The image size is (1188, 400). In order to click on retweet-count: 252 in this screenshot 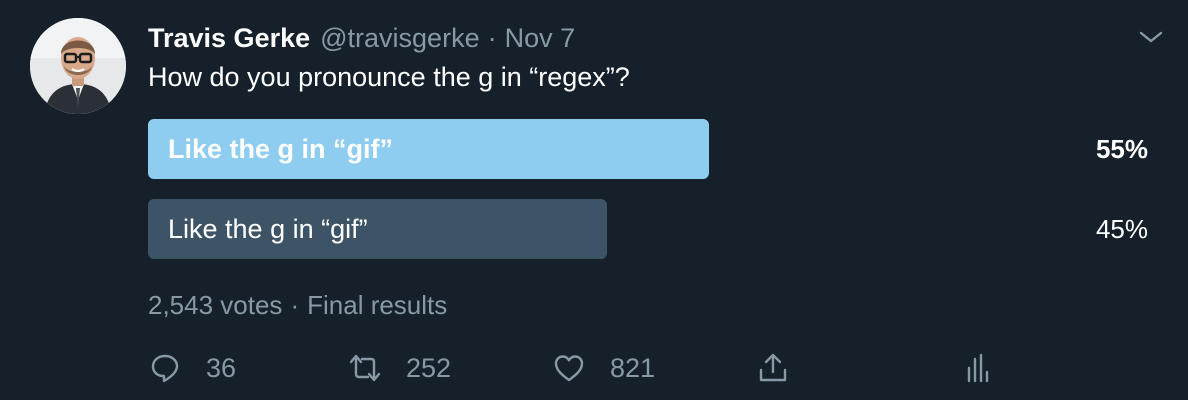, I will do `click(429, 367)`.